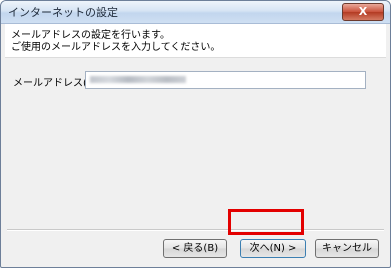  I want to click on button-divider, so click(195, 230).